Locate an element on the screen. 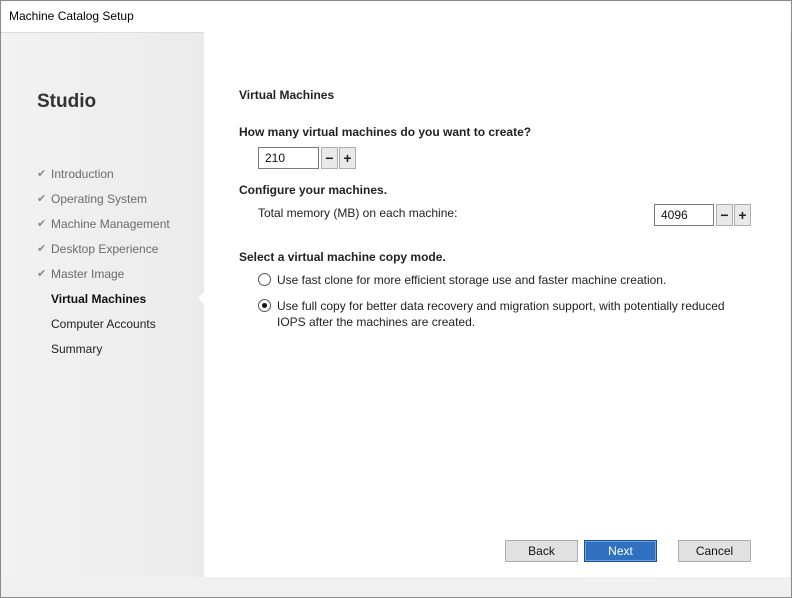  memory-label: Total memory (MB) on each machine: is located at coordinates (358, 213).